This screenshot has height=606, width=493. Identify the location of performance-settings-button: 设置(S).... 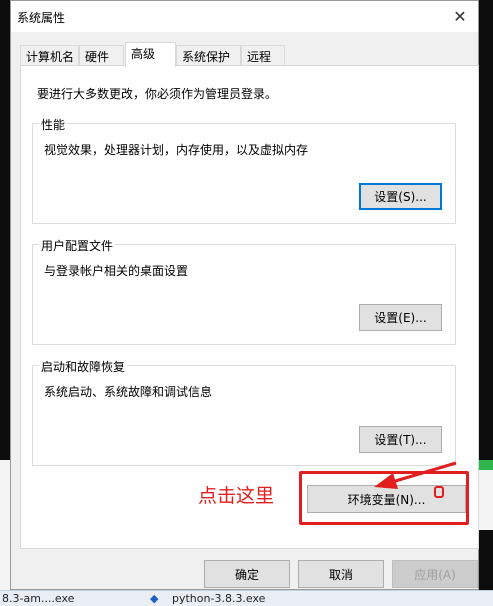
(400, 196).